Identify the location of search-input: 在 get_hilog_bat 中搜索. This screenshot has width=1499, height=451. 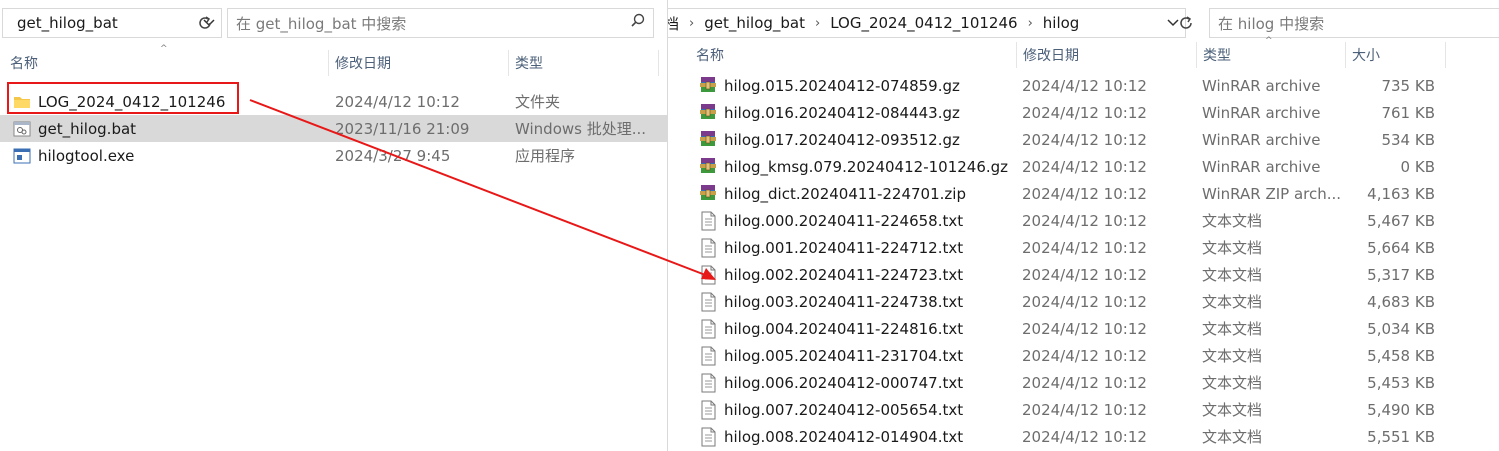
(440, 23).